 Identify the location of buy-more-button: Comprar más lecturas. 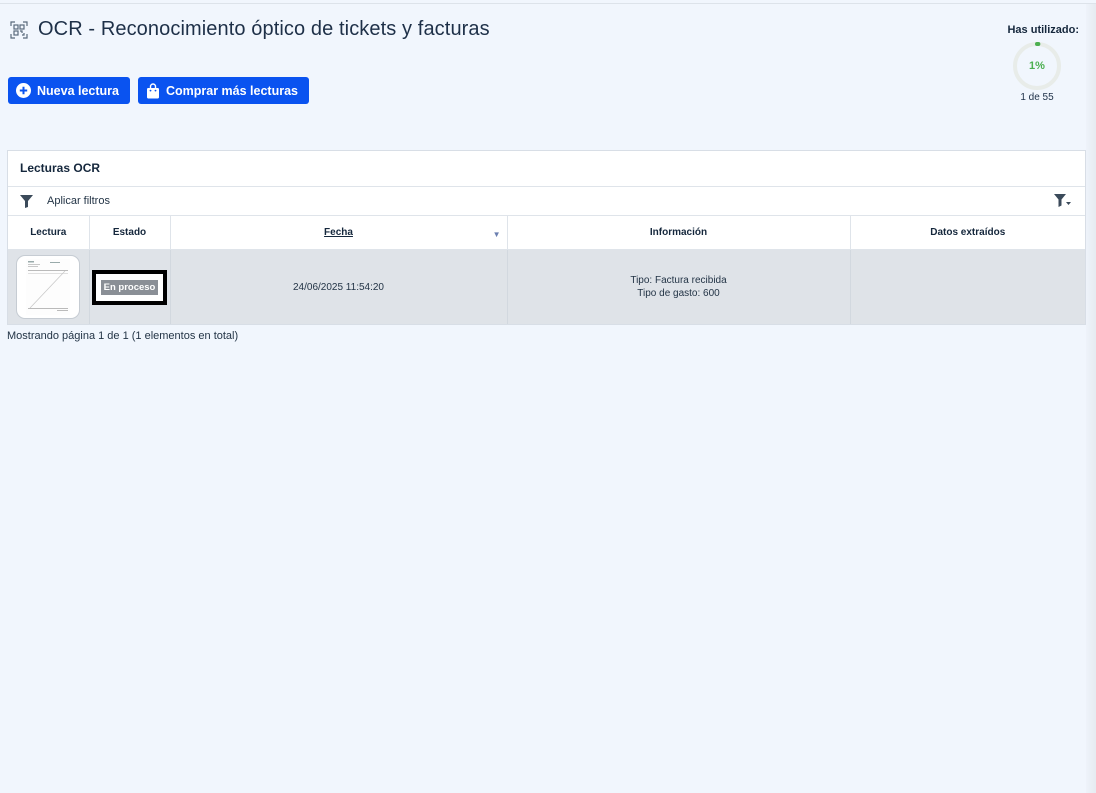
(223, 90).